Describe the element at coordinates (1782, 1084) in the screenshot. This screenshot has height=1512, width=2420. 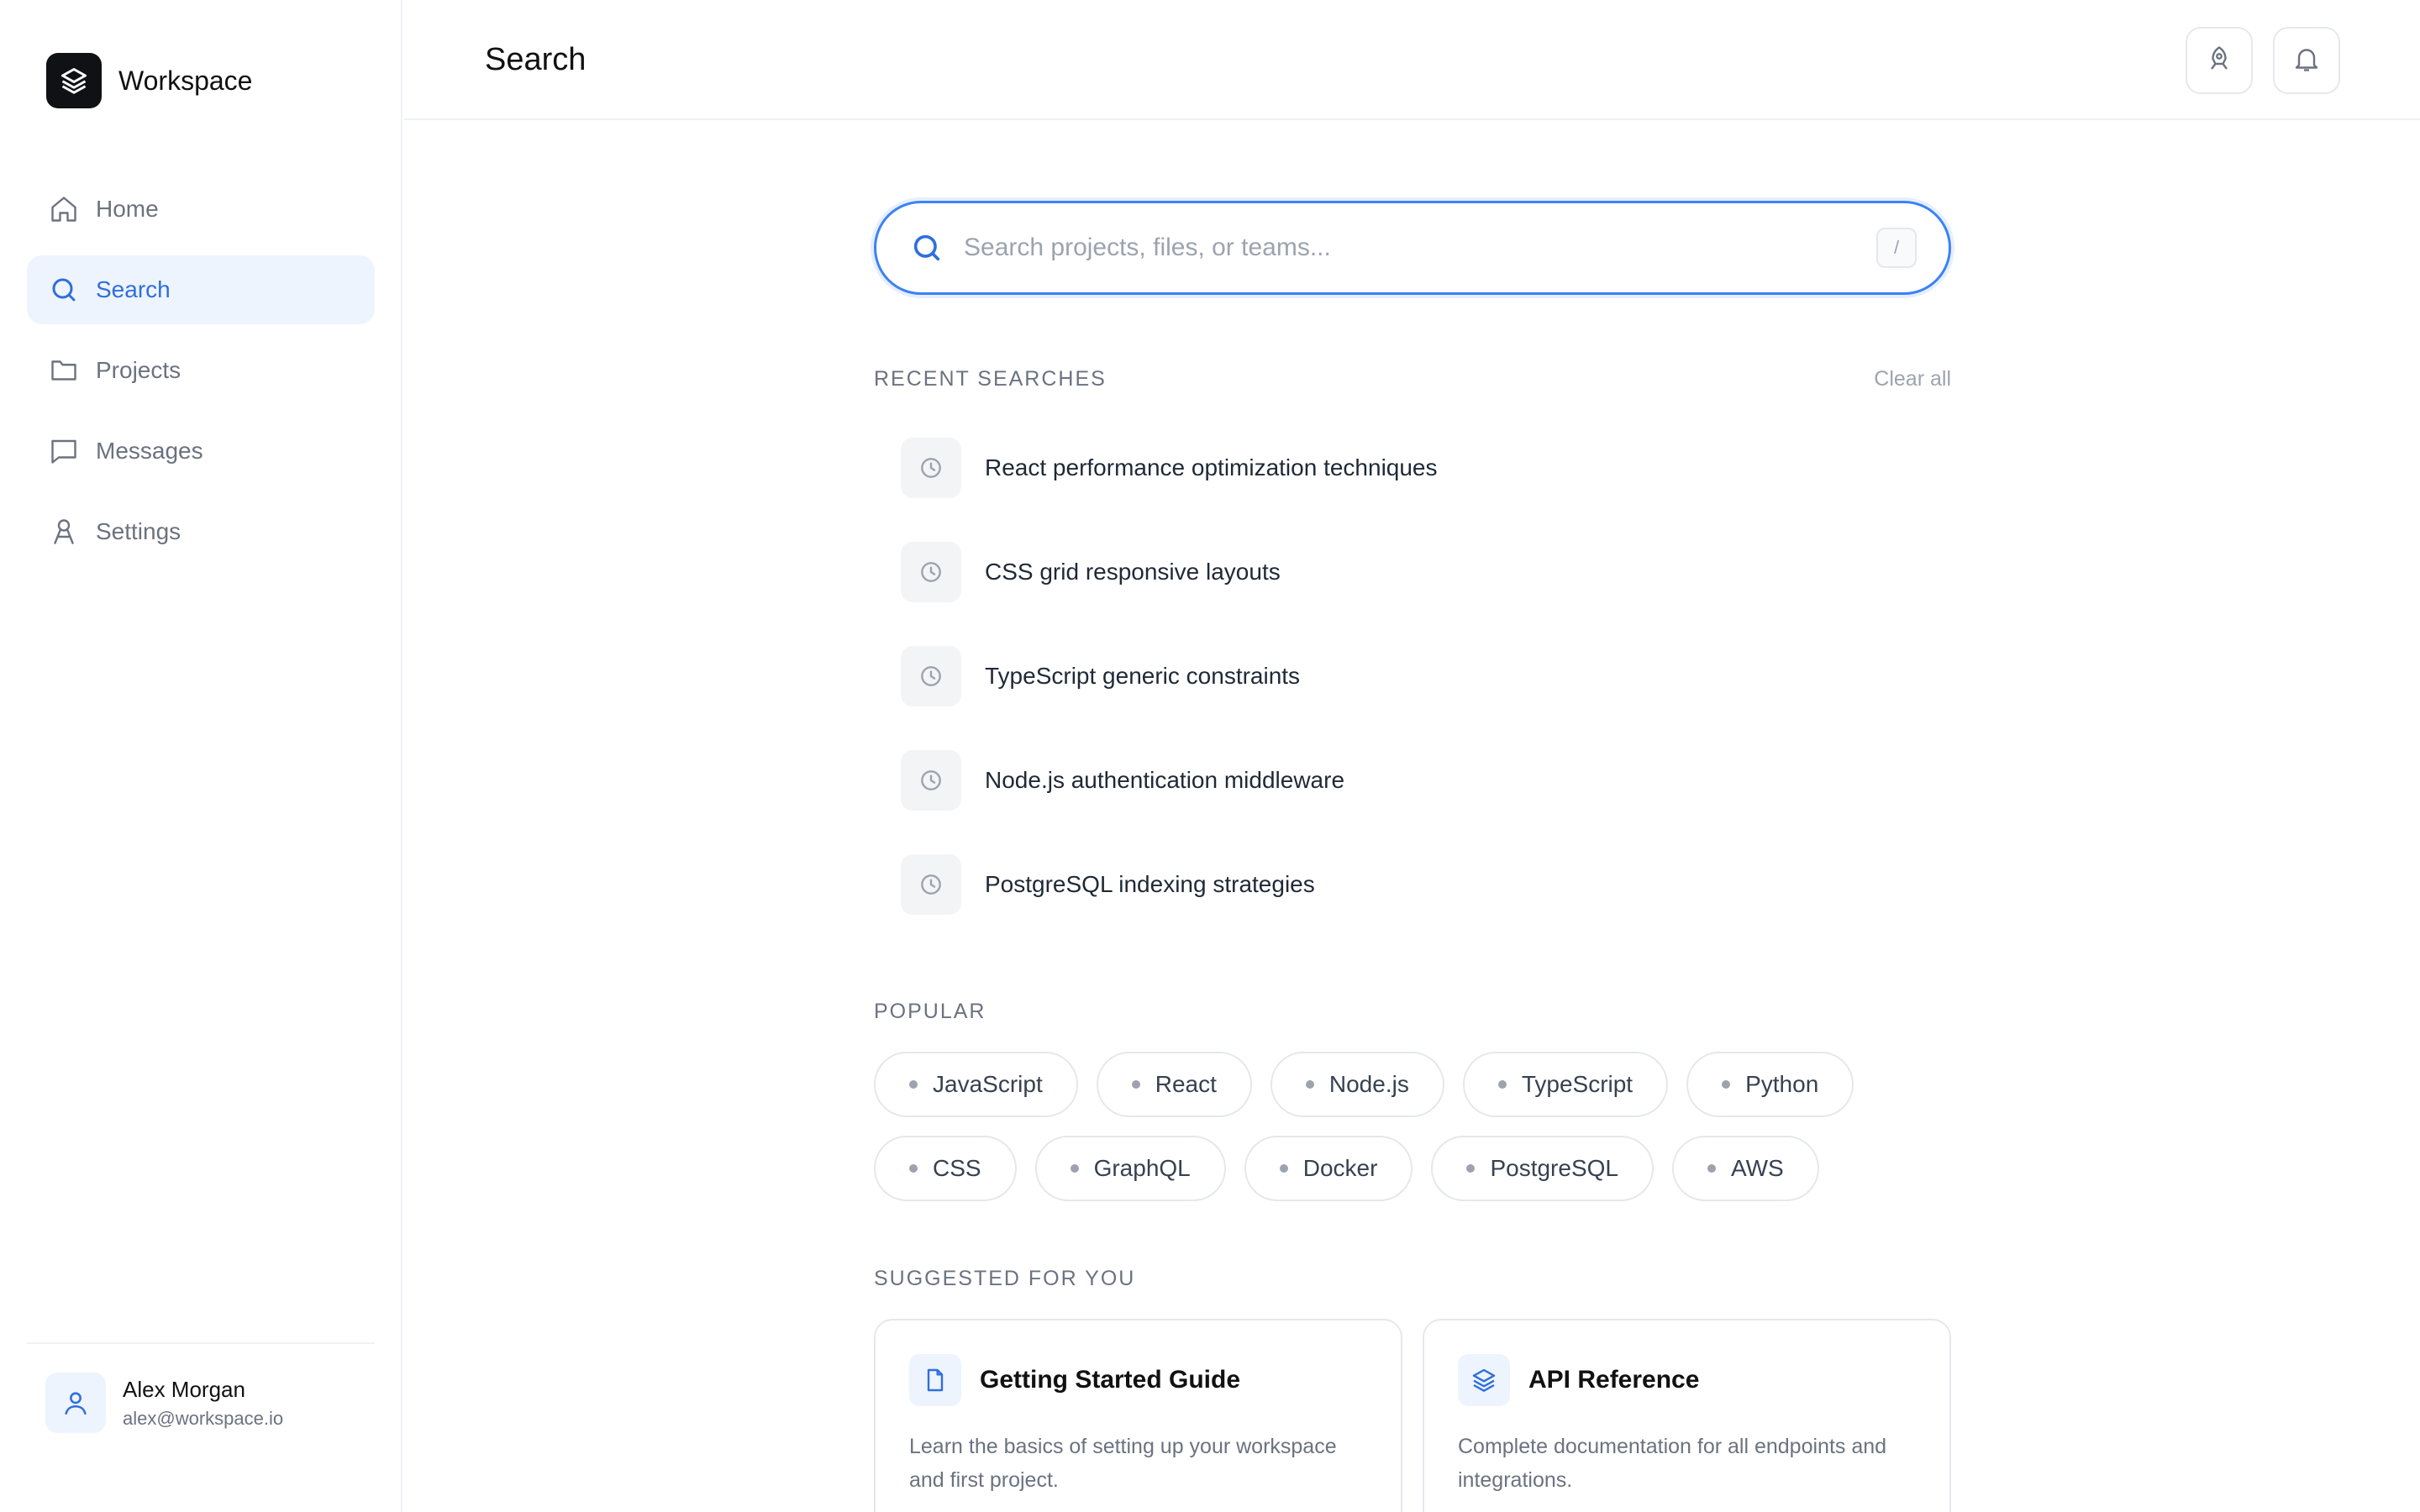
I see `tag-label: Python` at that location.